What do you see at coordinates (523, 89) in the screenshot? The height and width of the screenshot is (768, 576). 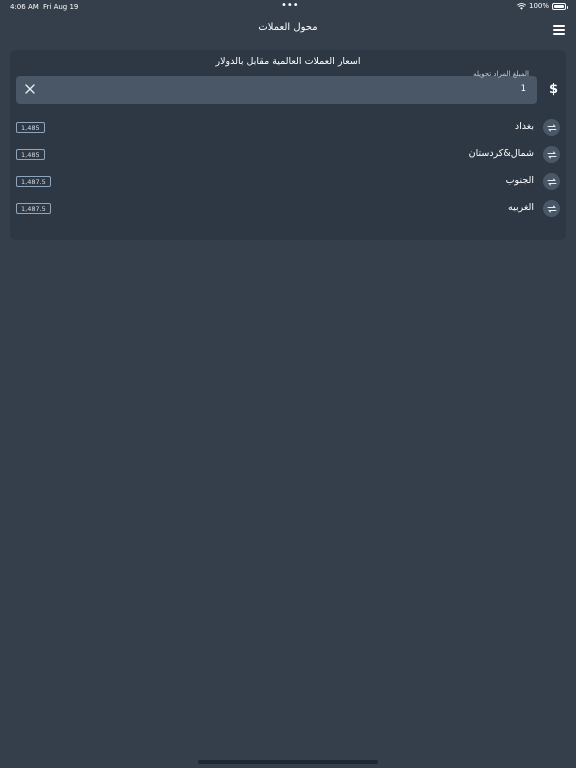 I see `amount-value: 1` at bounding box center [523, 89].